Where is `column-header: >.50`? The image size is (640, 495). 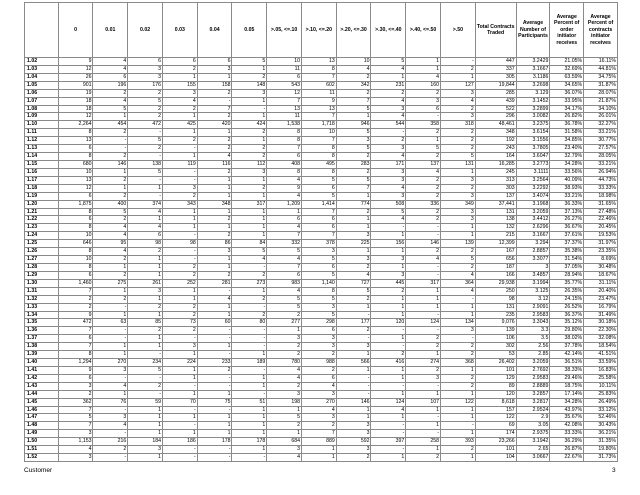
column-header: >.50 is located at coordinates (457, 30).